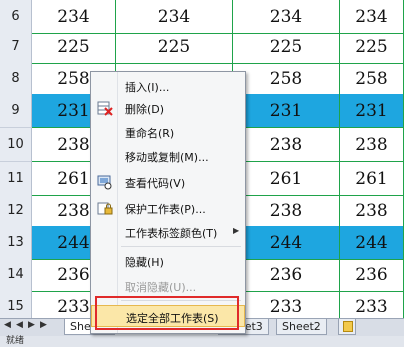 This screenshot has width=404, height=347. What do you see at coordinates (43, 325) in the screenshot?
I see `last-sheet-icon: ▶` at bounding box center [43, 325].